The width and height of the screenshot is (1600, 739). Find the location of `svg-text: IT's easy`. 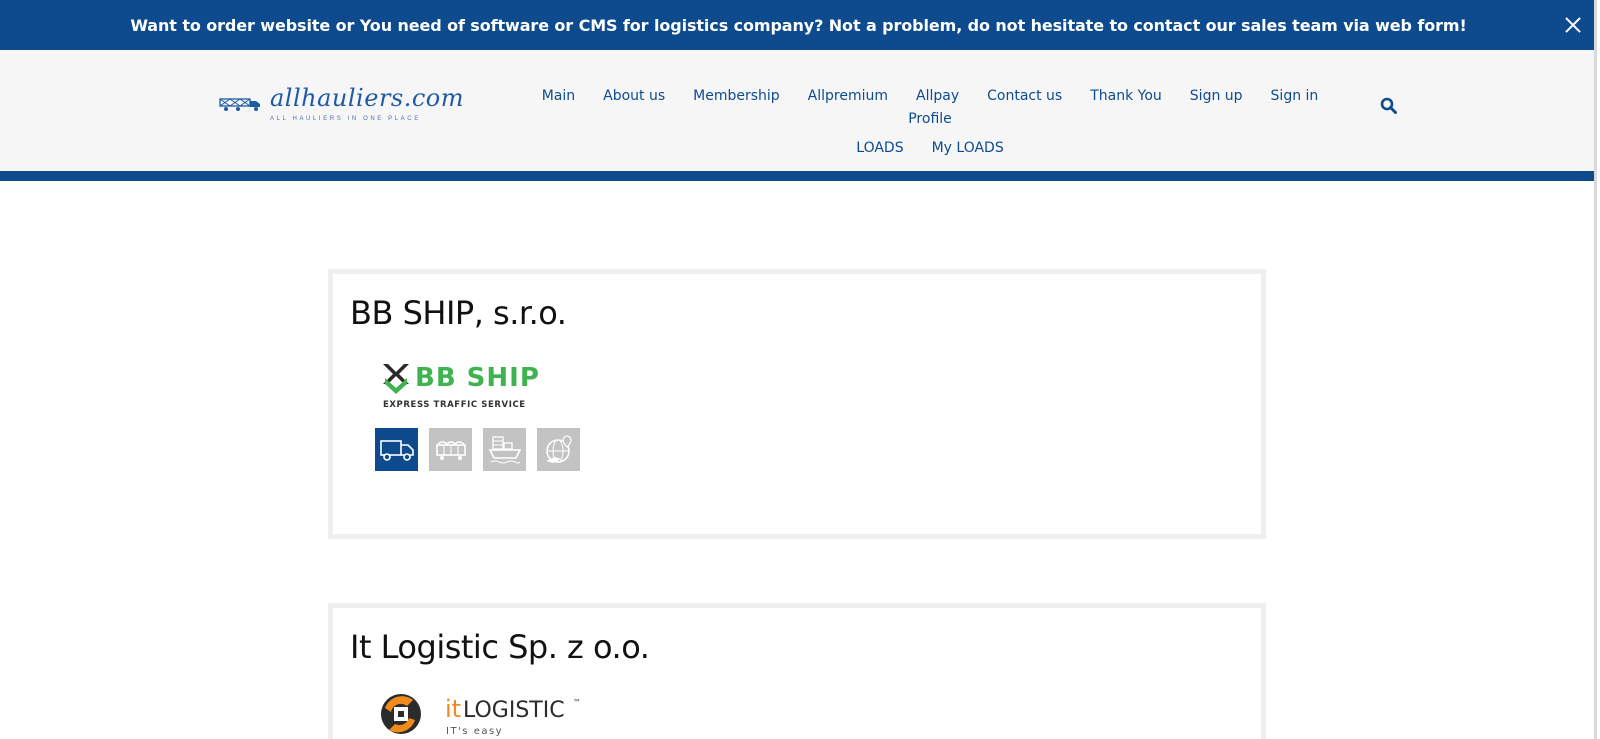

svg-text: IT's easy is located at coordinates (474, 731).